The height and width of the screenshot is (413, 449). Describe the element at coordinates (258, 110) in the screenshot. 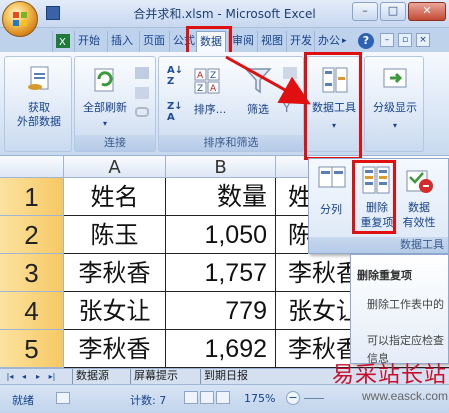

I see `filter-label: 筛选` at that location.